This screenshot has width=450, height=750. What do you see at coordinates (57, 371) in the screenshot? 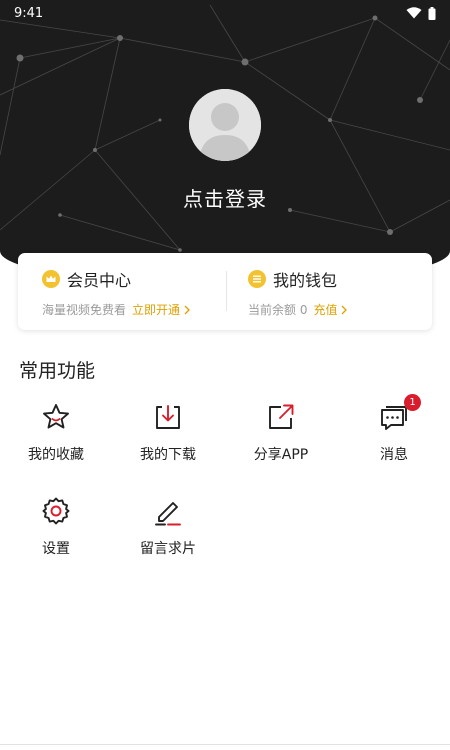
I see `section-title: 常用功能` at bounding box center [57, 371].